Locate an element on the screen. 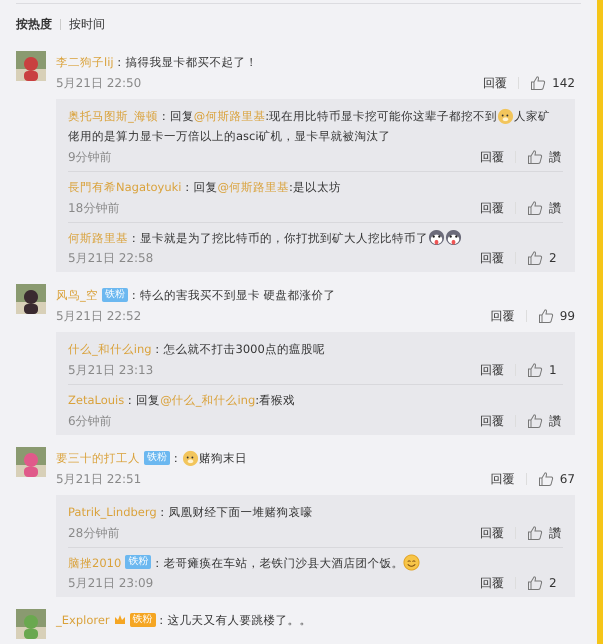 The image size is (603, 644). reply-text: :现在用比特币显卡挖可能你这辈子都挖不到 is located at coordinates (381, 115).